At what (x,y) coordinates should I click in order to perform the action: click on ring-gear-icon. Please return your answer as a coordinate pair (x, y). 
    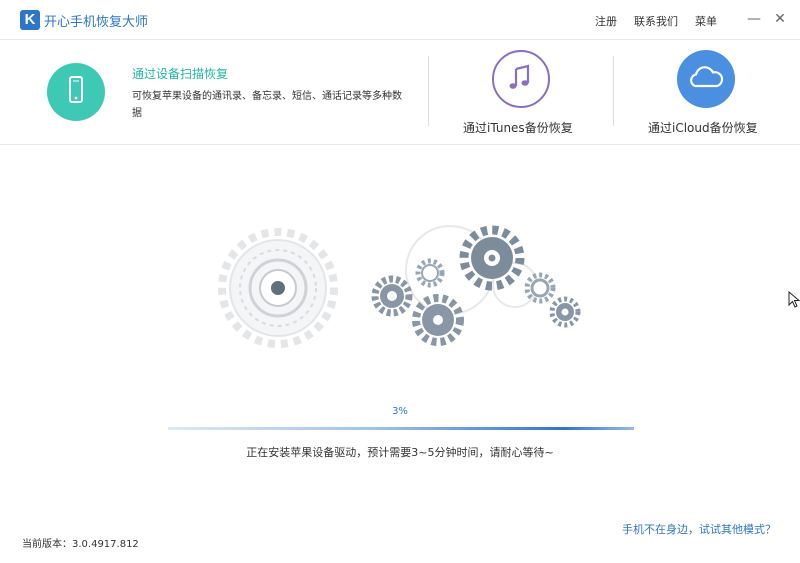
    Looking at the image, I should click on (540, 288).